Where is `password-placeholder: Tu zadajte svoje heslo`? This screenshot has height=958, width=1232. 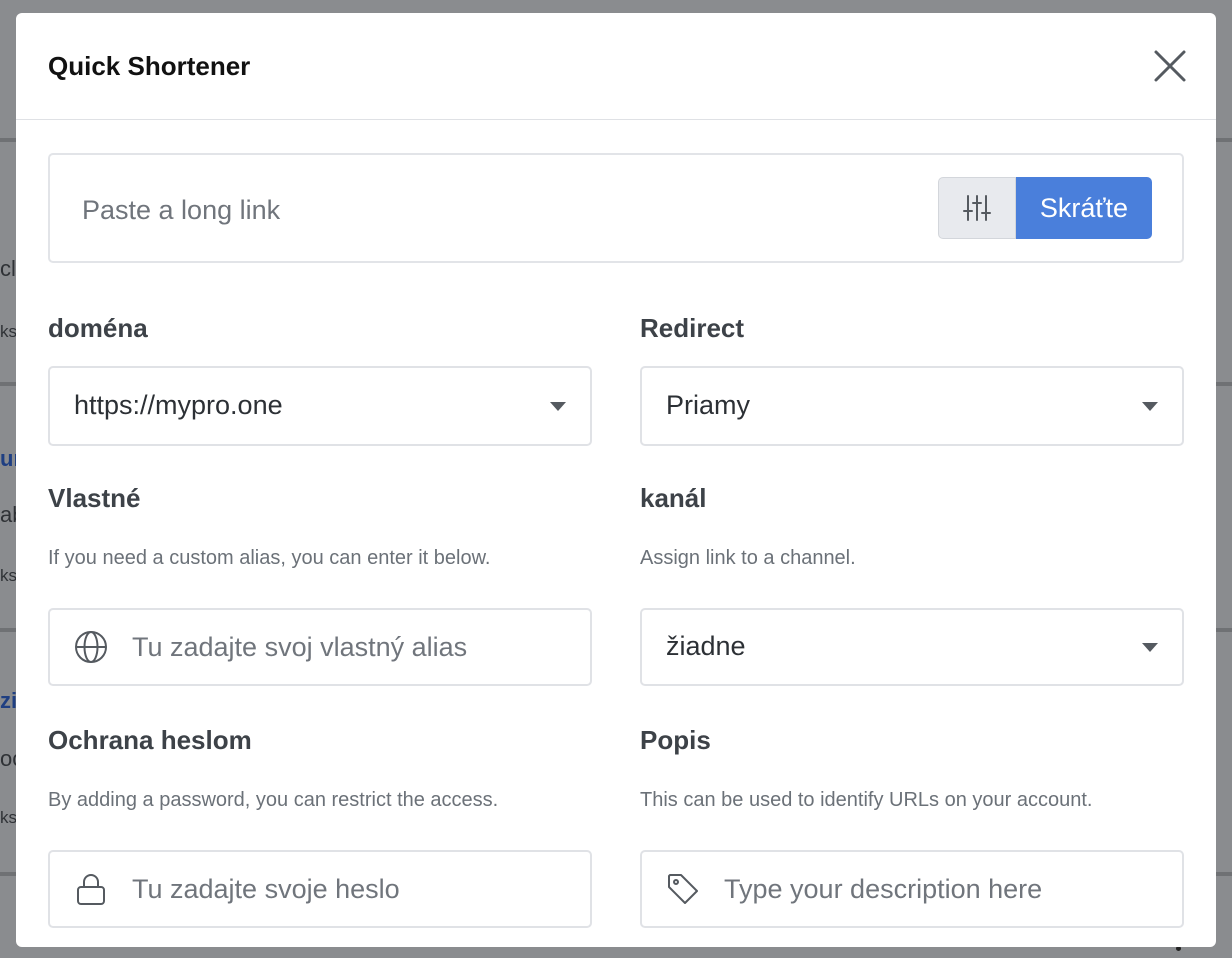 password-placeholder: Tu zadajte svoje heslo is located at coordinates (266, 889).